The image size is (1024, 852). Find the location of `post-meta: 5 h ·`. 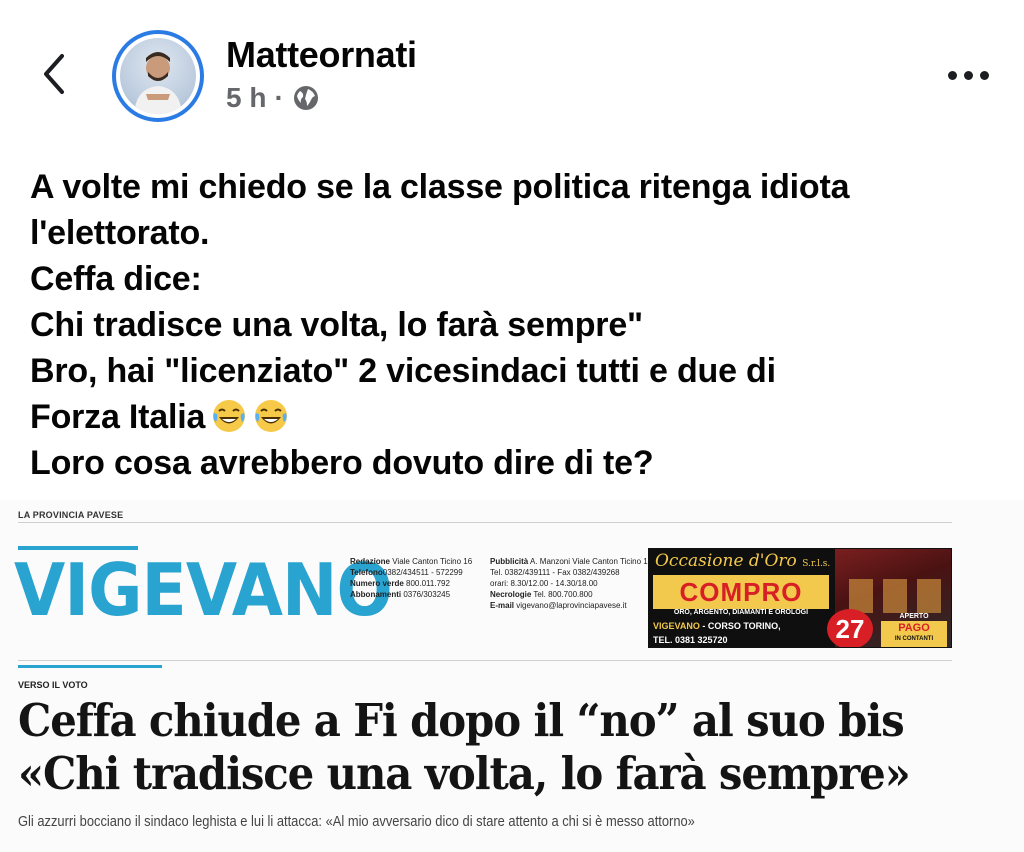

post-meta: 5 h · is located at coordinates (273, 98).